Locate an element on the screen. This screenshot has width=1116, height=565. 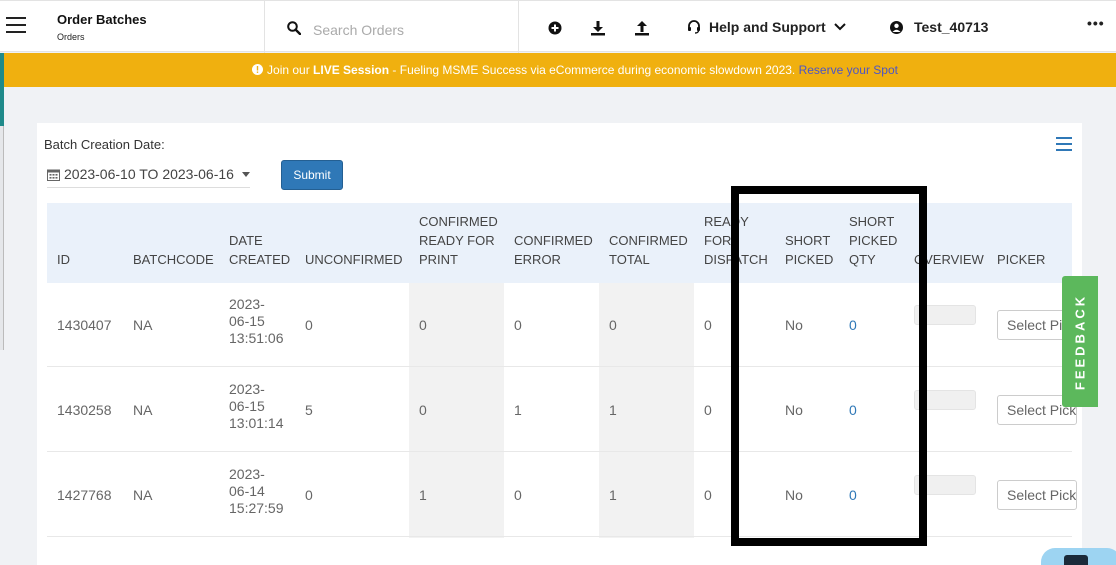
reserve-spot-link: Reserve your Spot is located at coordinates (848, 70).